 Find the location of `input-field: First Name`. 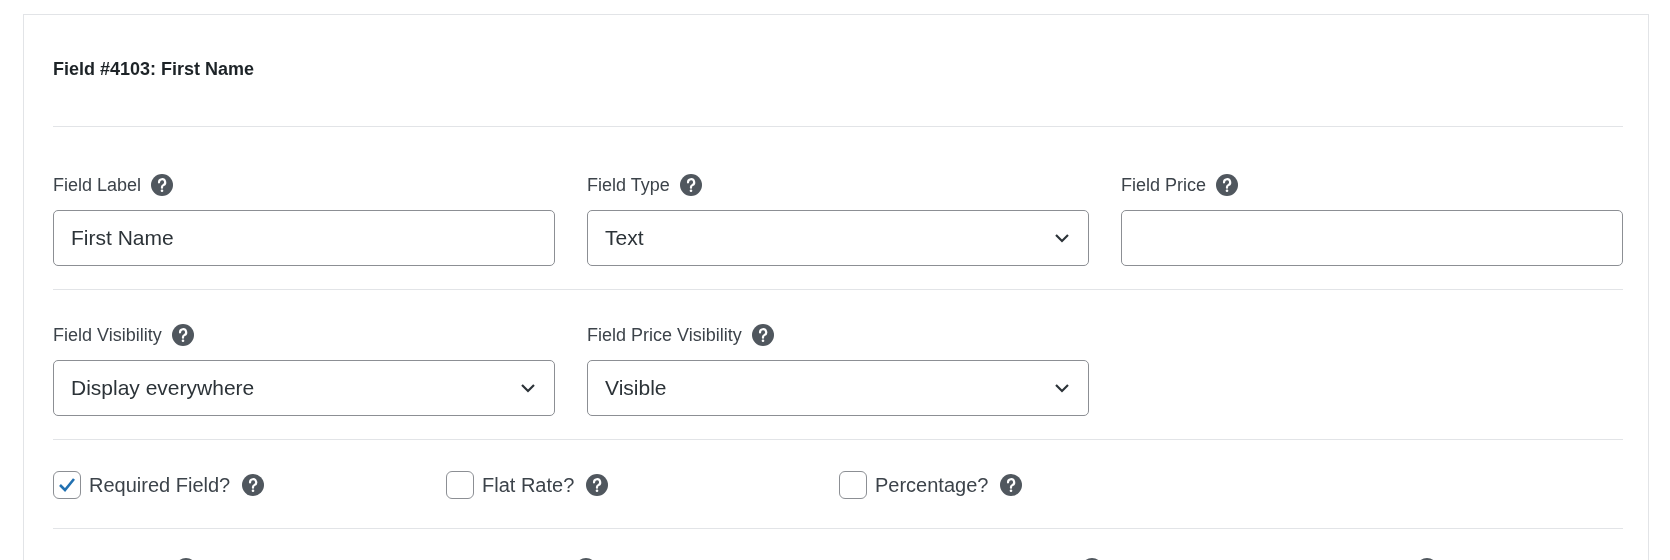

input-field: First Name is located at coordinates (304, 238).